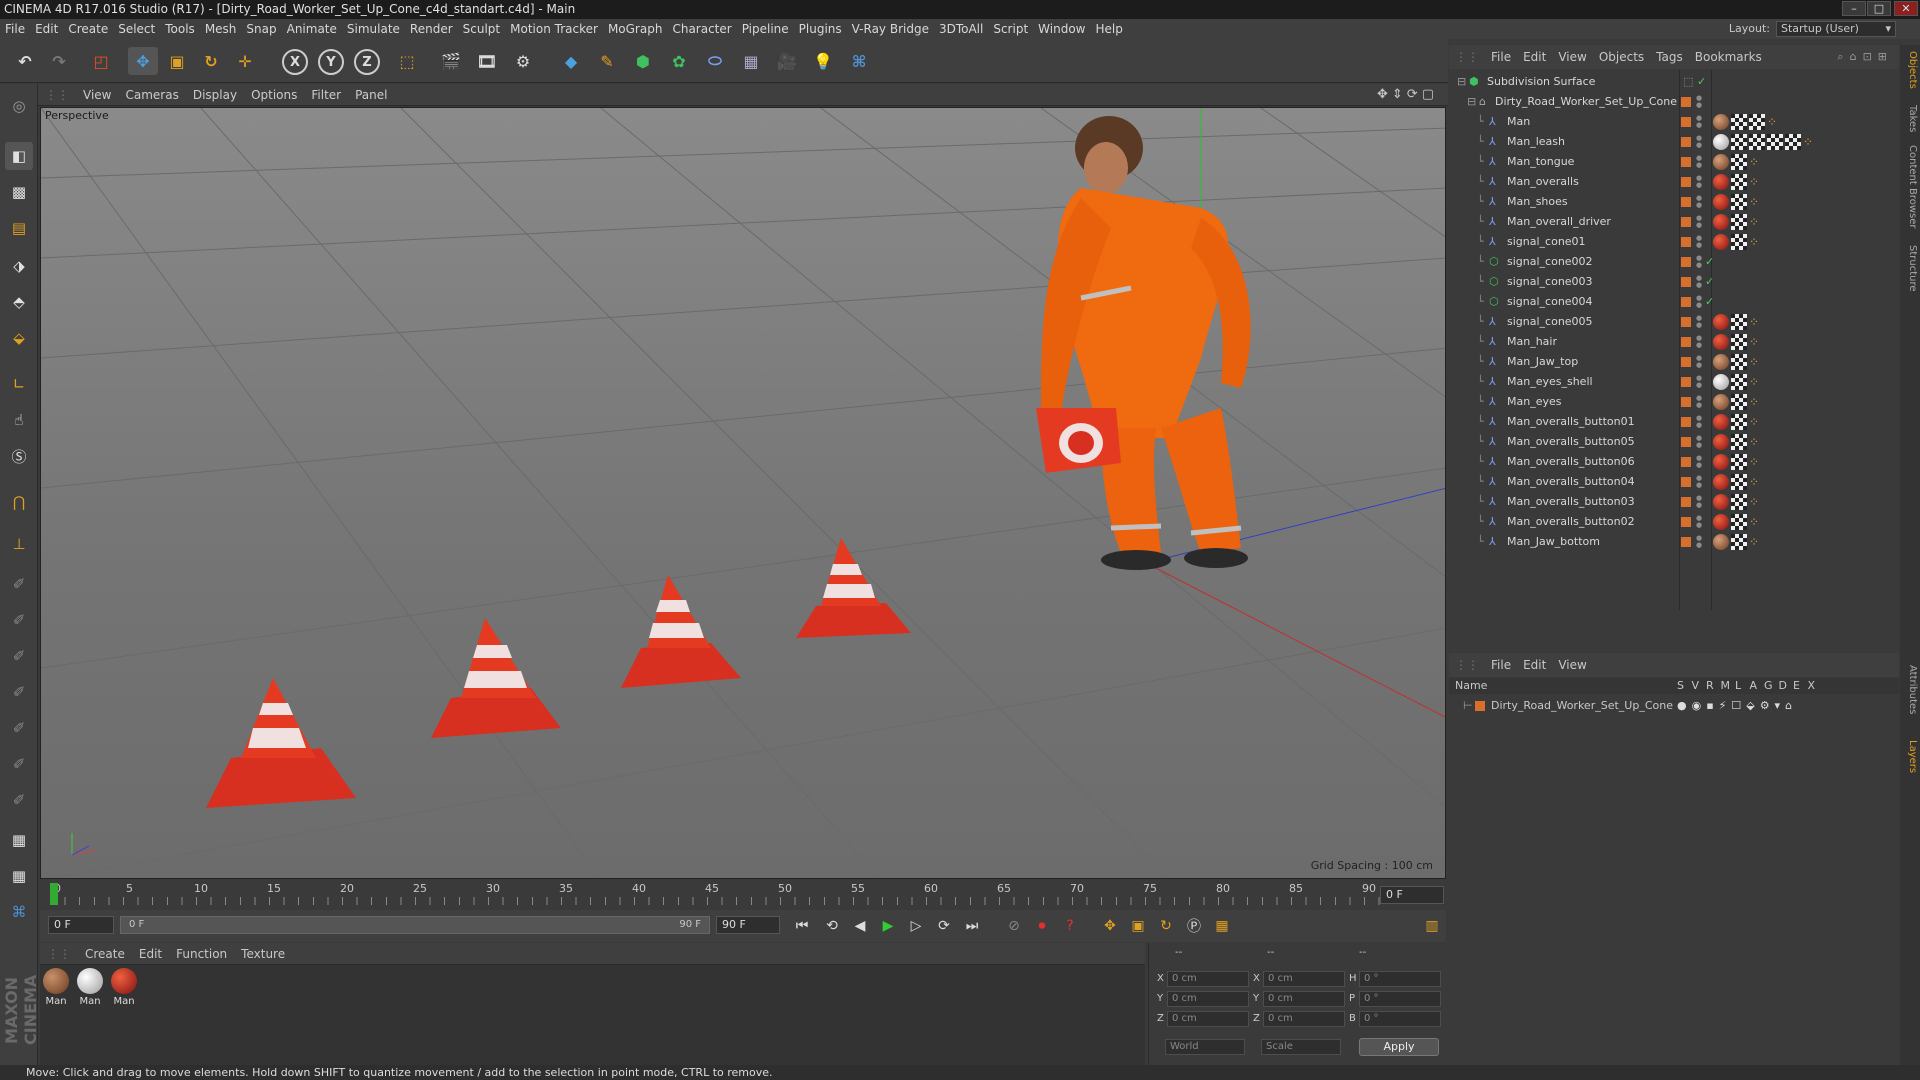  I want to click on grid-snap-button: ▦, so click(19, 876).